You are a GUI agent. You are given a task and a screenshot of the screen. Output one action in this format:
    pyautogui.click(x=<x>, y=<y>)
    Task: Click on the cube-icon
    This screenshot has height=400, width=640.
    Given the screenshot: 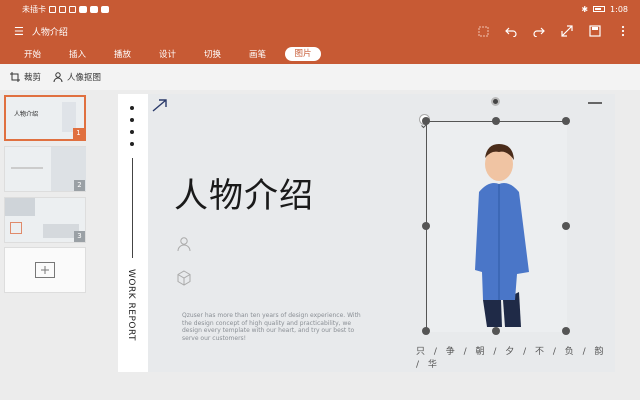 What is the action you would take?
    pyautogui.click(x=184, y=278)
    